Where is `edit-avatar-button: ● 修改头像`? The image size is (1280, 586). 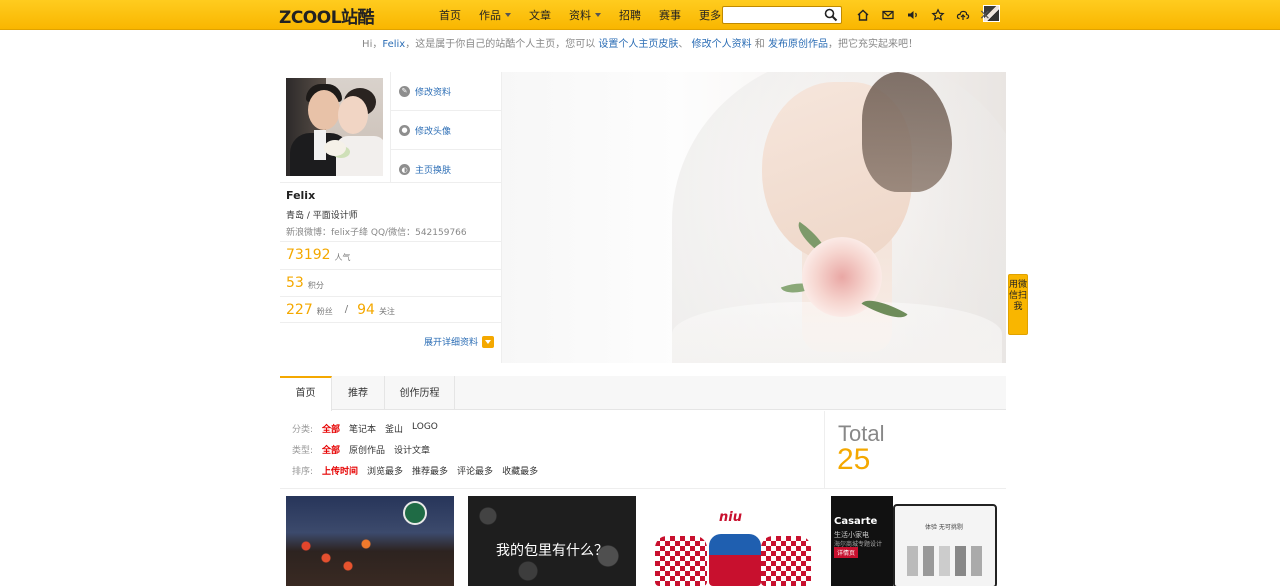 edit-avatar-button: ● 修改头像 is located at coordinates (446, 130).